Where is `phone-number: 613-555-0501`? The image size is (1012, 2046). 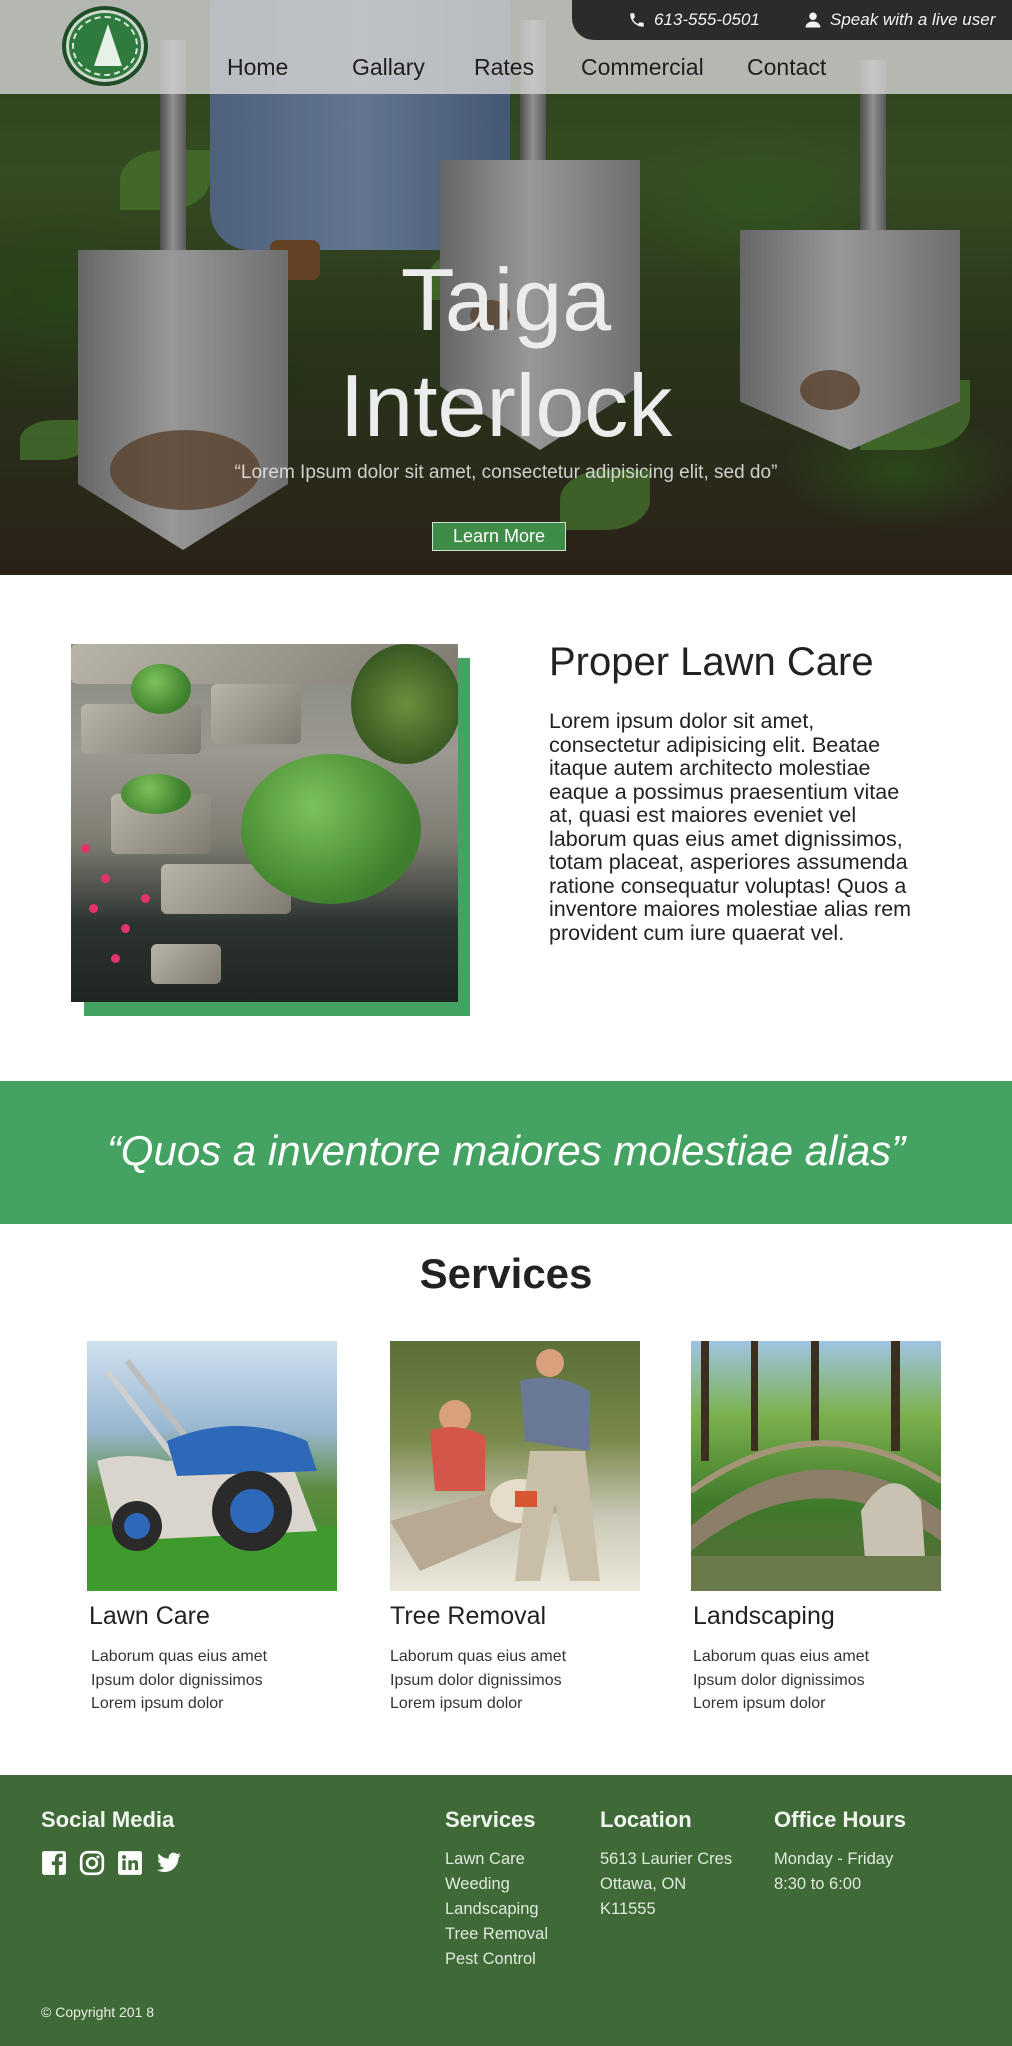
phone-number: 613-555-0501 is located at coordinates (707, 19).